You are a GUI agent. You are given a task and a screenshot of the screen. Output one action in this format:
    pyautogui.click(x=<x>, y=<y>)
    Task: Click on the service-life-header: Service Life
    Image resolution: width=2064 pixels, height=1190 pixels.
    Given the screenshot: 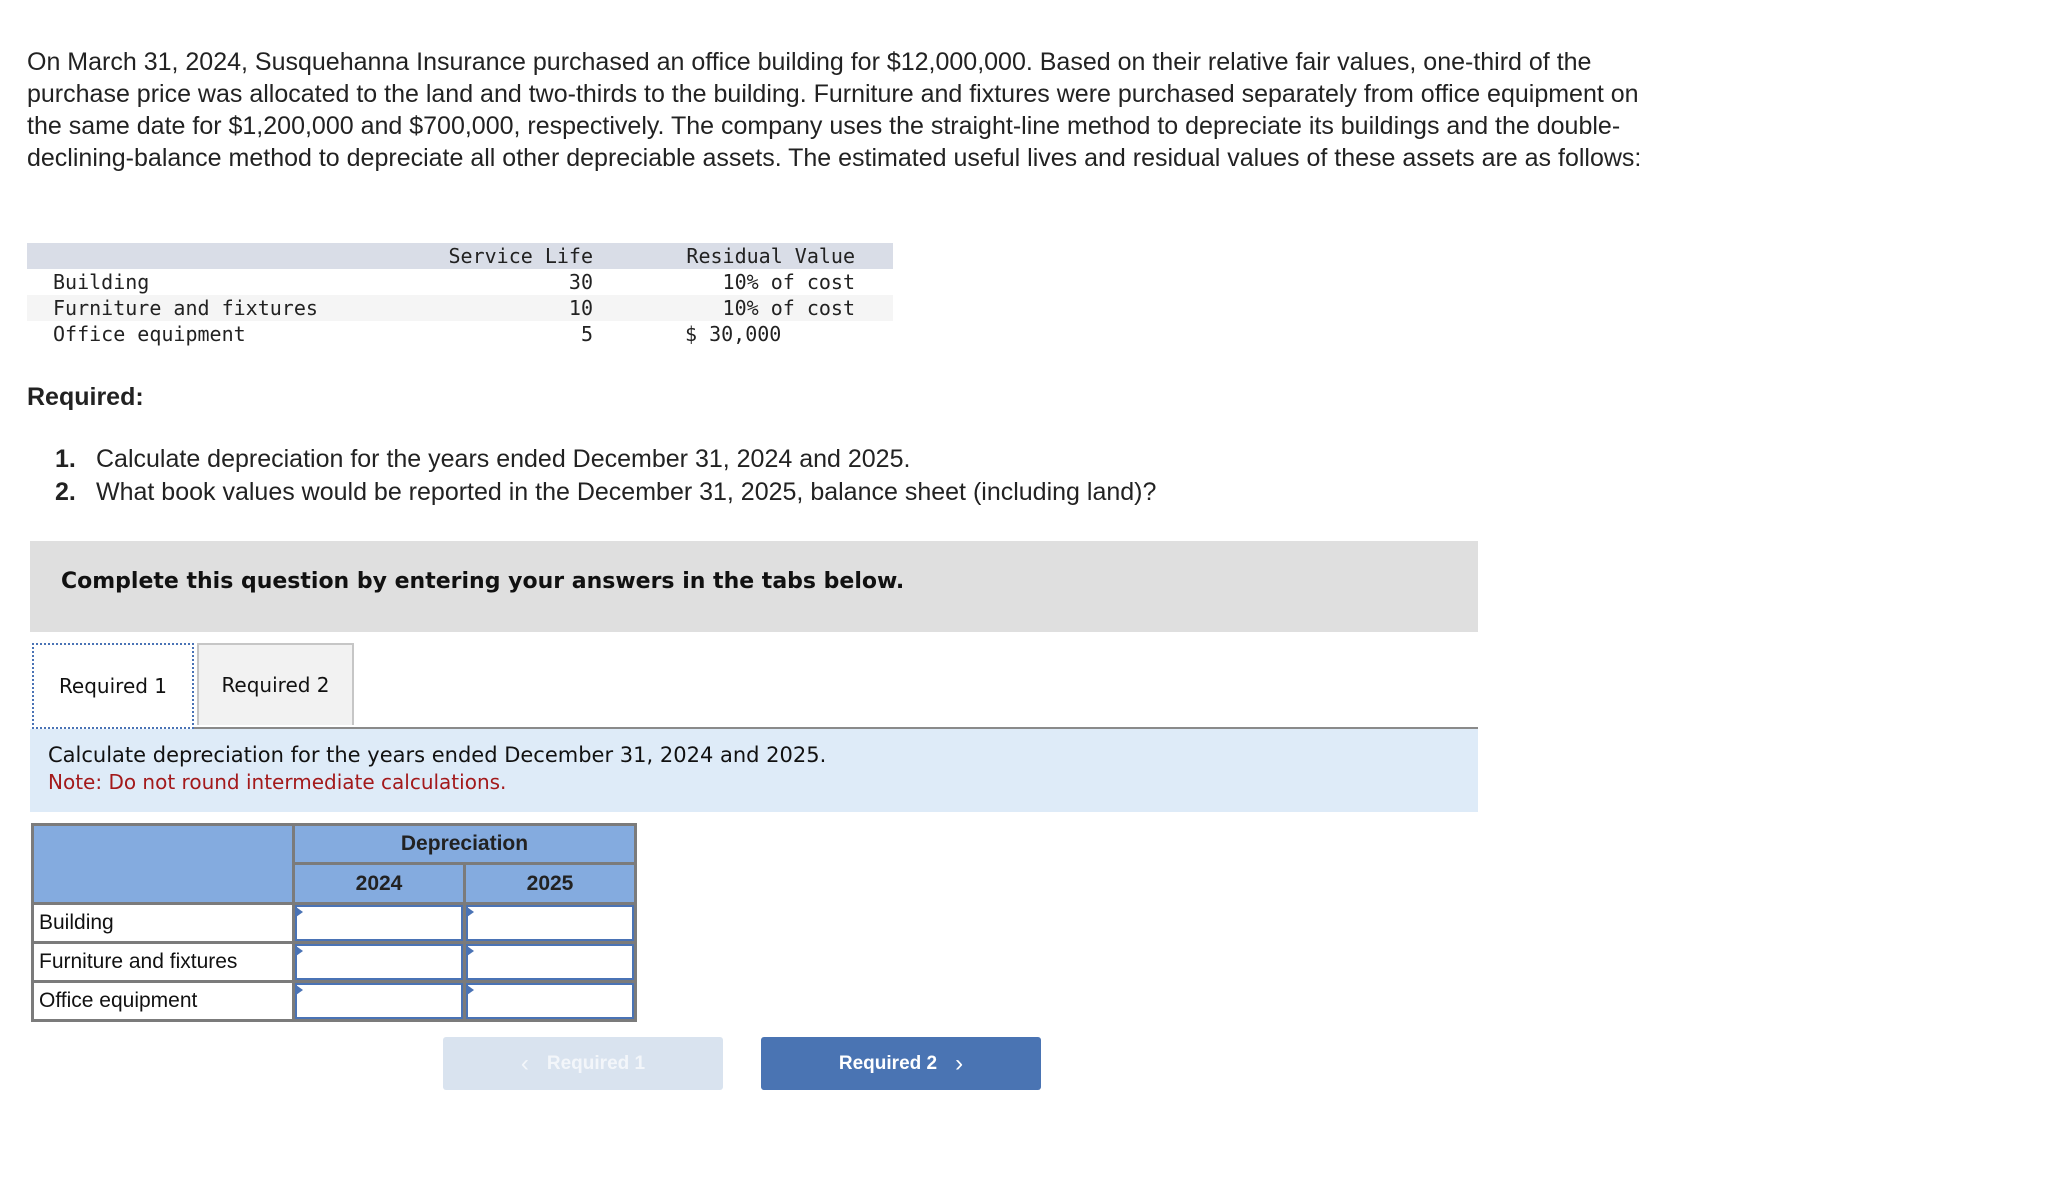 What is the action you would take?
    pyautogui.click(x=521, y=256)
    